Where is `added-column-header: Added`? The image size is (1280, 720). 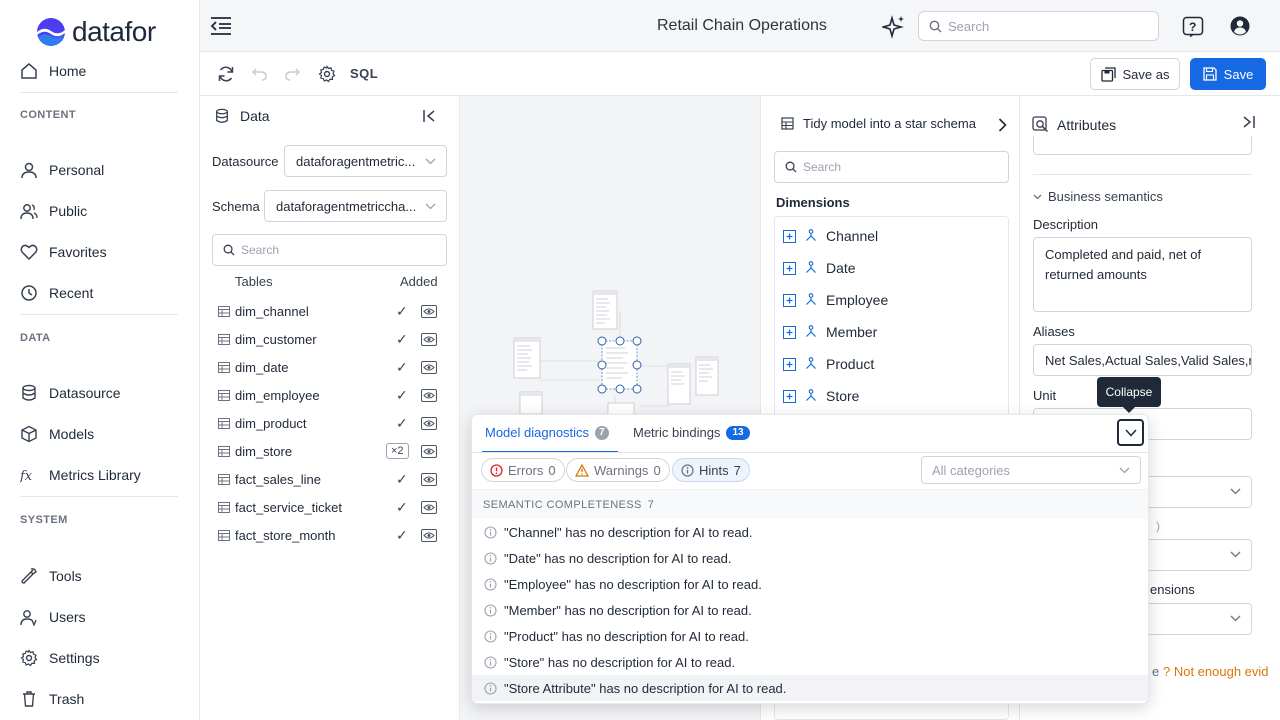
added-column-header: Added is located at coordinates (419, 281).